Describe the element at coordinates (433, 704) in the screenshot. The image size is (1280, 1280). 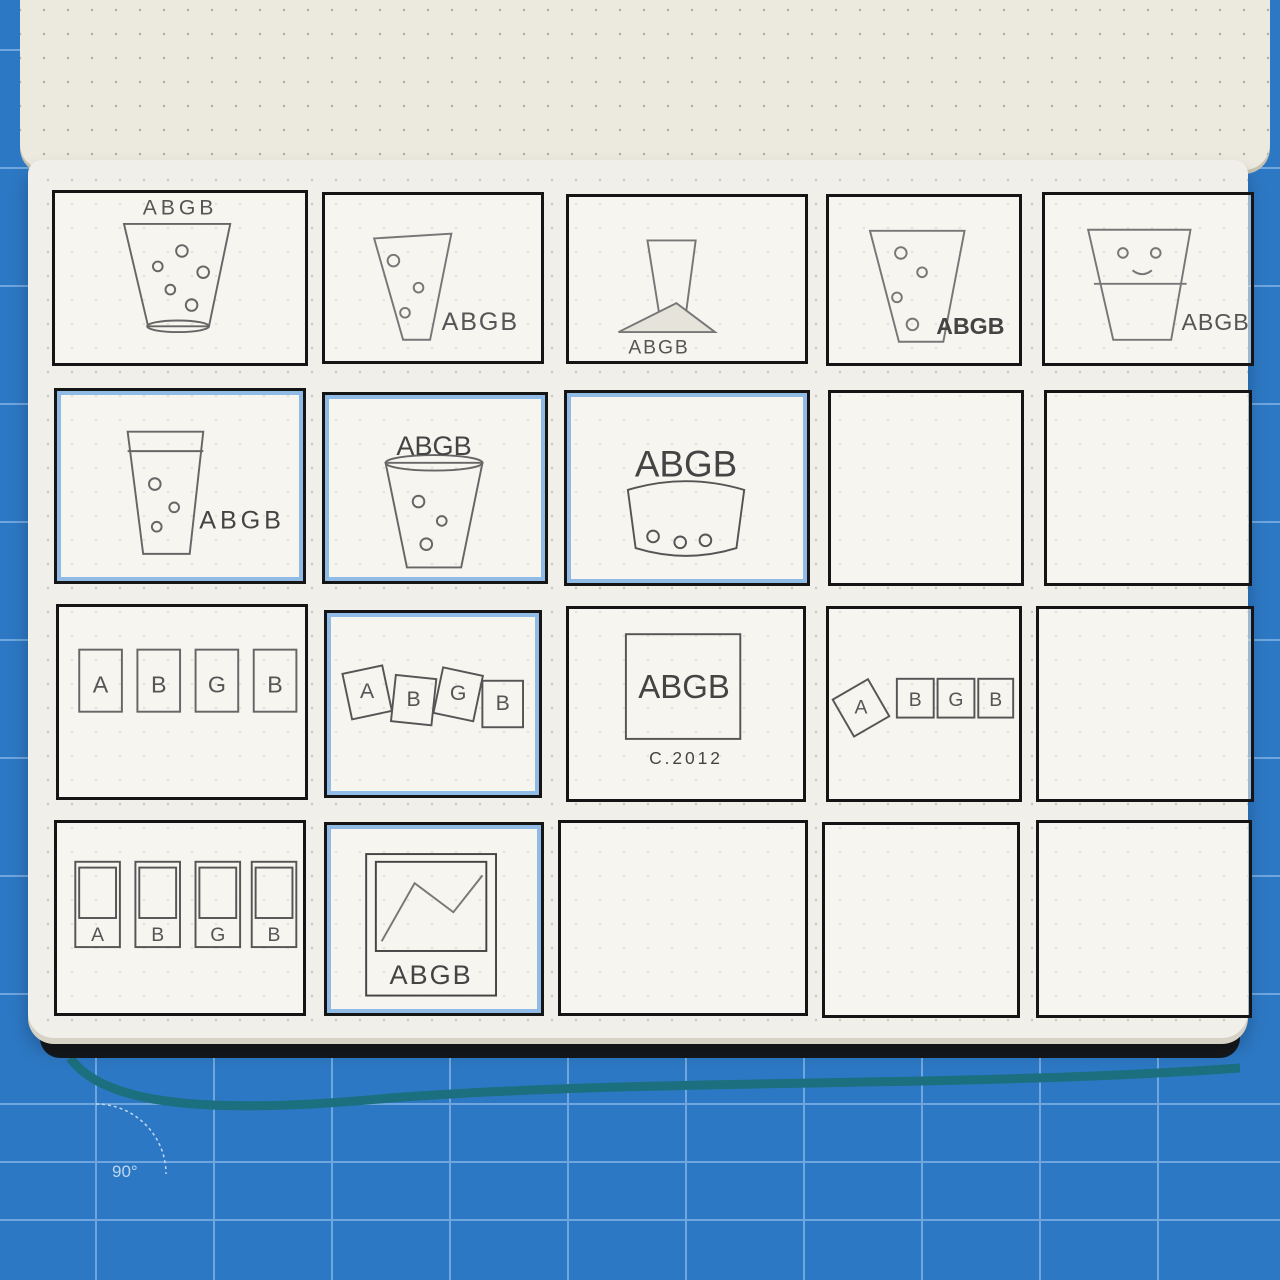
I see `sketch-r3c2: ABGB` at that location.